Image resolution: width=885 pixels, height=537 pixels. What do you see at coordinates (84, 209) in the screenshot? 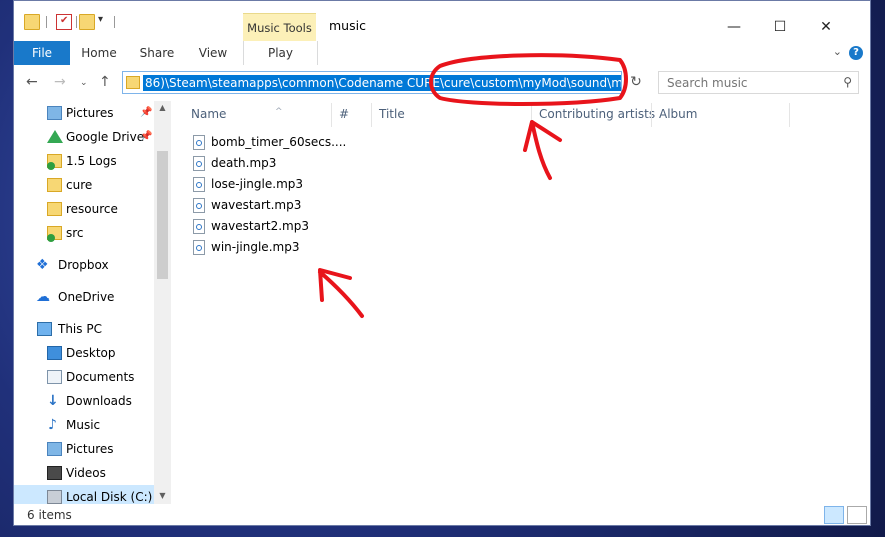
I see `sidebar-item-resource: resource` at bounding box center [84, 209].